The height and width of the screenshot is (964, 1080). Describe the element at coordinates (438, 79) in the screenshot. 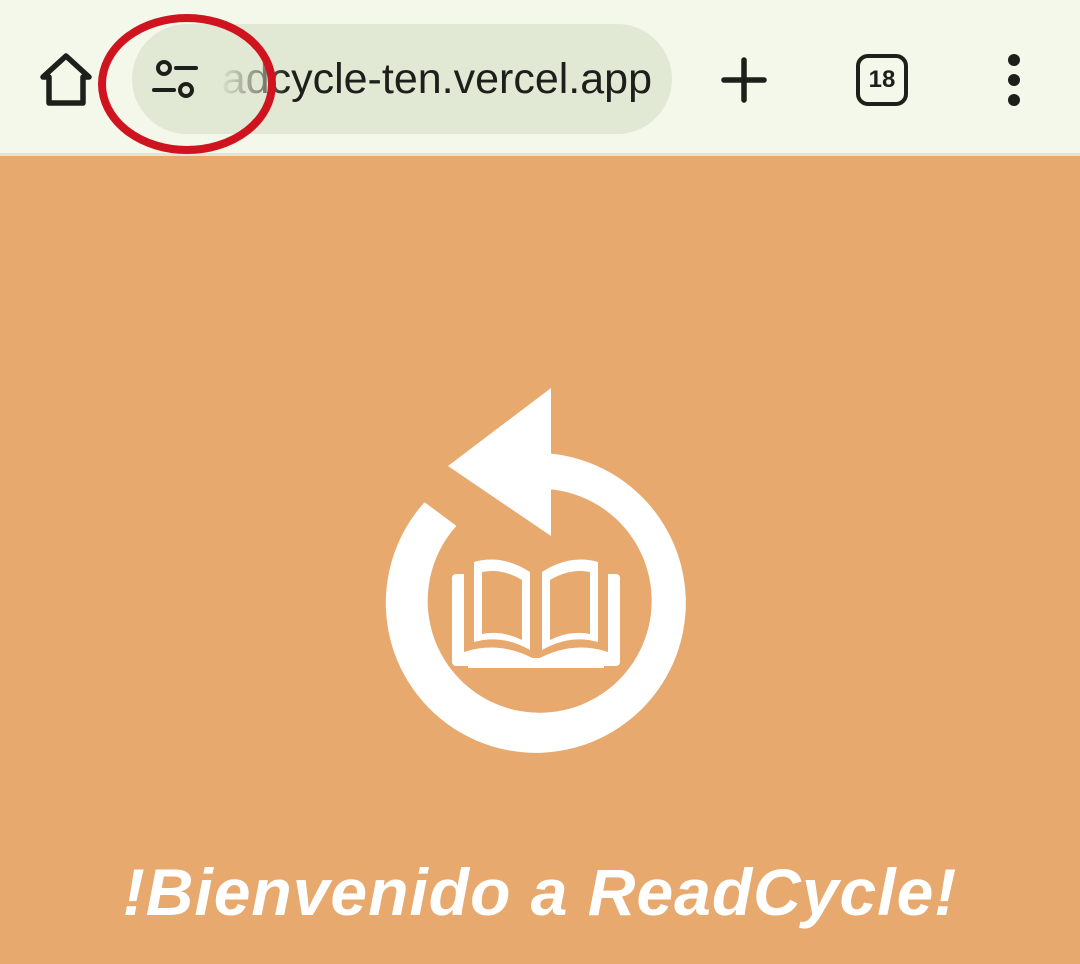

I see `url-display: readcycle-ten.vercel.app` at that location.